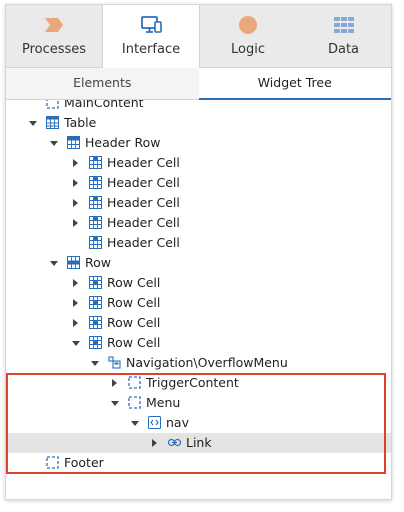  I want to click on tab-interface-label: Interface, so click(151, 49).